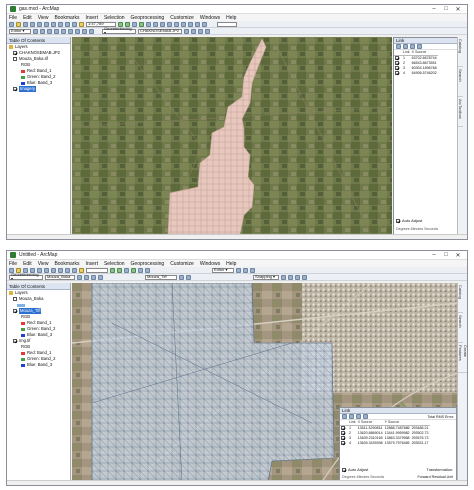 The image size is (474, 490). What do you see at coordinates (60, 270) in the screenshot?
I see `delete-icon` at bounding box center [60, 270].